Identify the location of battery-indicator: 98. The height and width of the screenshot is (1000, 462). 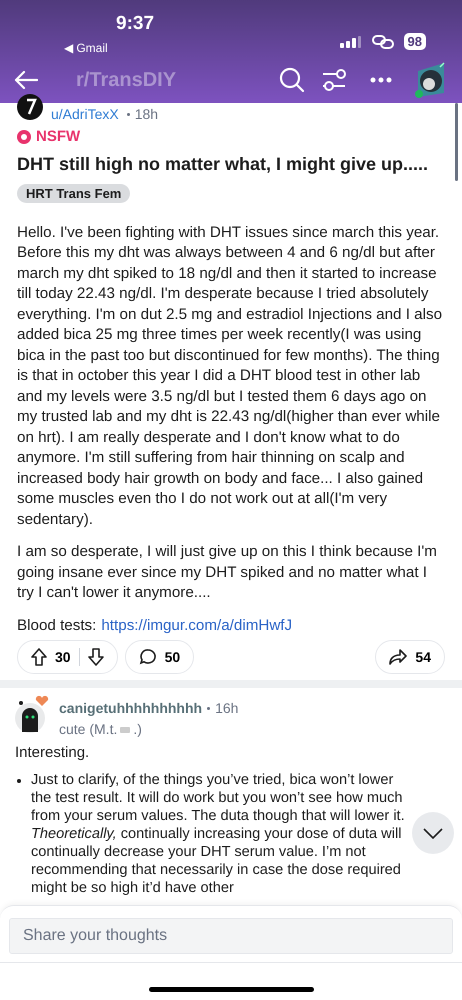
(415, 41).